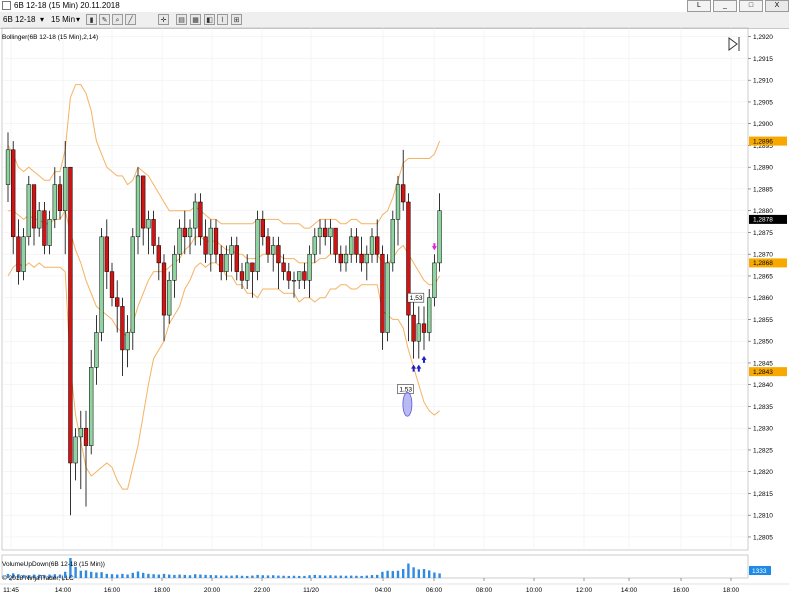 The width and height of the screenshot is (789, 600). What do you see at coordinates (534, 590) in the screenshot?
I see `x-tick-label: 10:00` at bounding box center [534, 590].